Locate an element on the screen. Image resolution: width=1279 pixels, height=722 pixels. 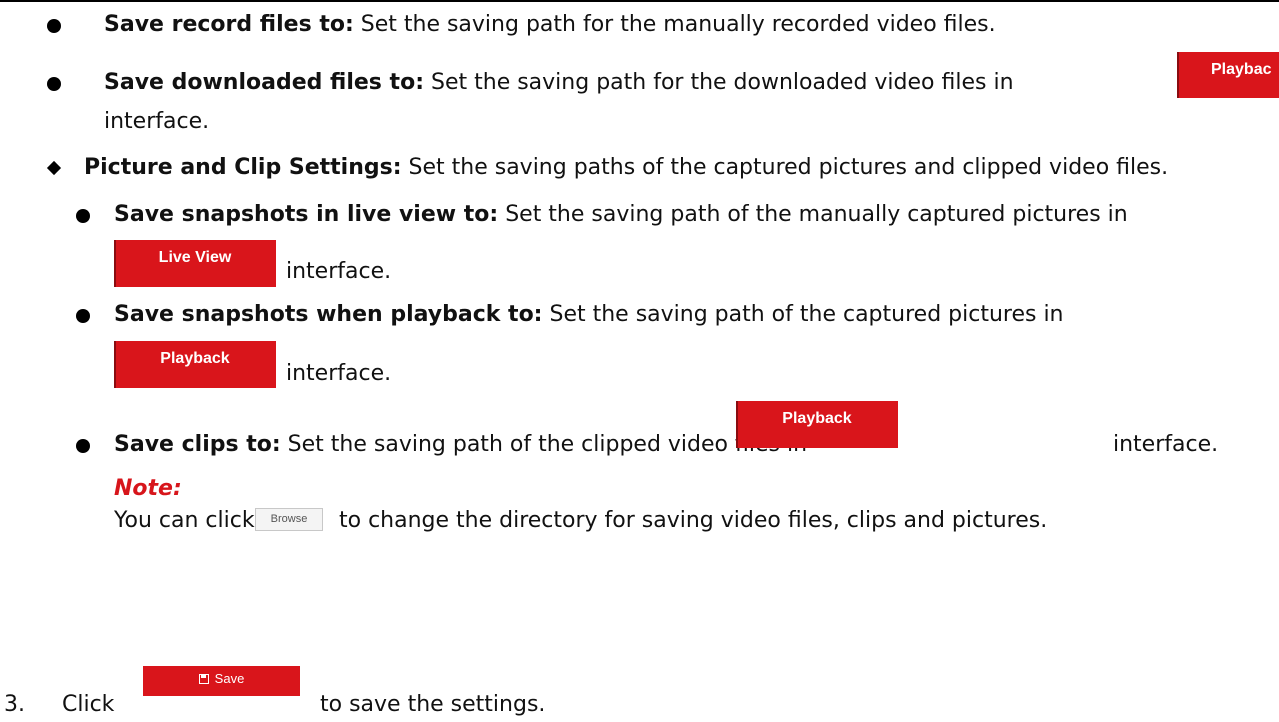
step-number: 3. is located at coordinates (14, 704).